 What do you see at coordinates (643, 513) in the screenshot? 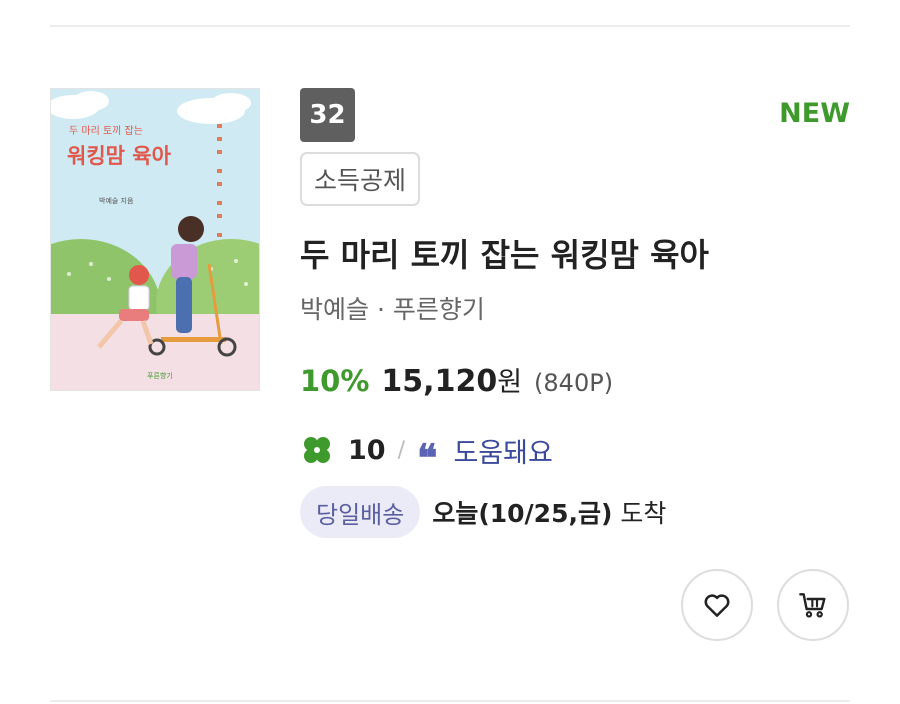
I see `arrival-suffix: 도착` at bounding box center [643, 513].